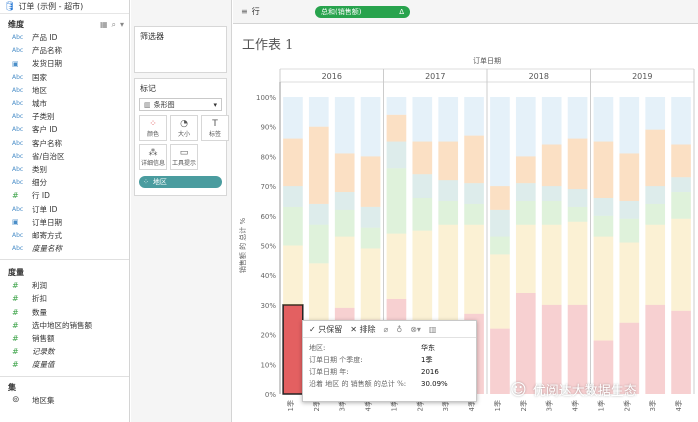 This screenshot has width=698, height=422. I want to click on field-dimension: Abc 客户名称, so click(64, 143).